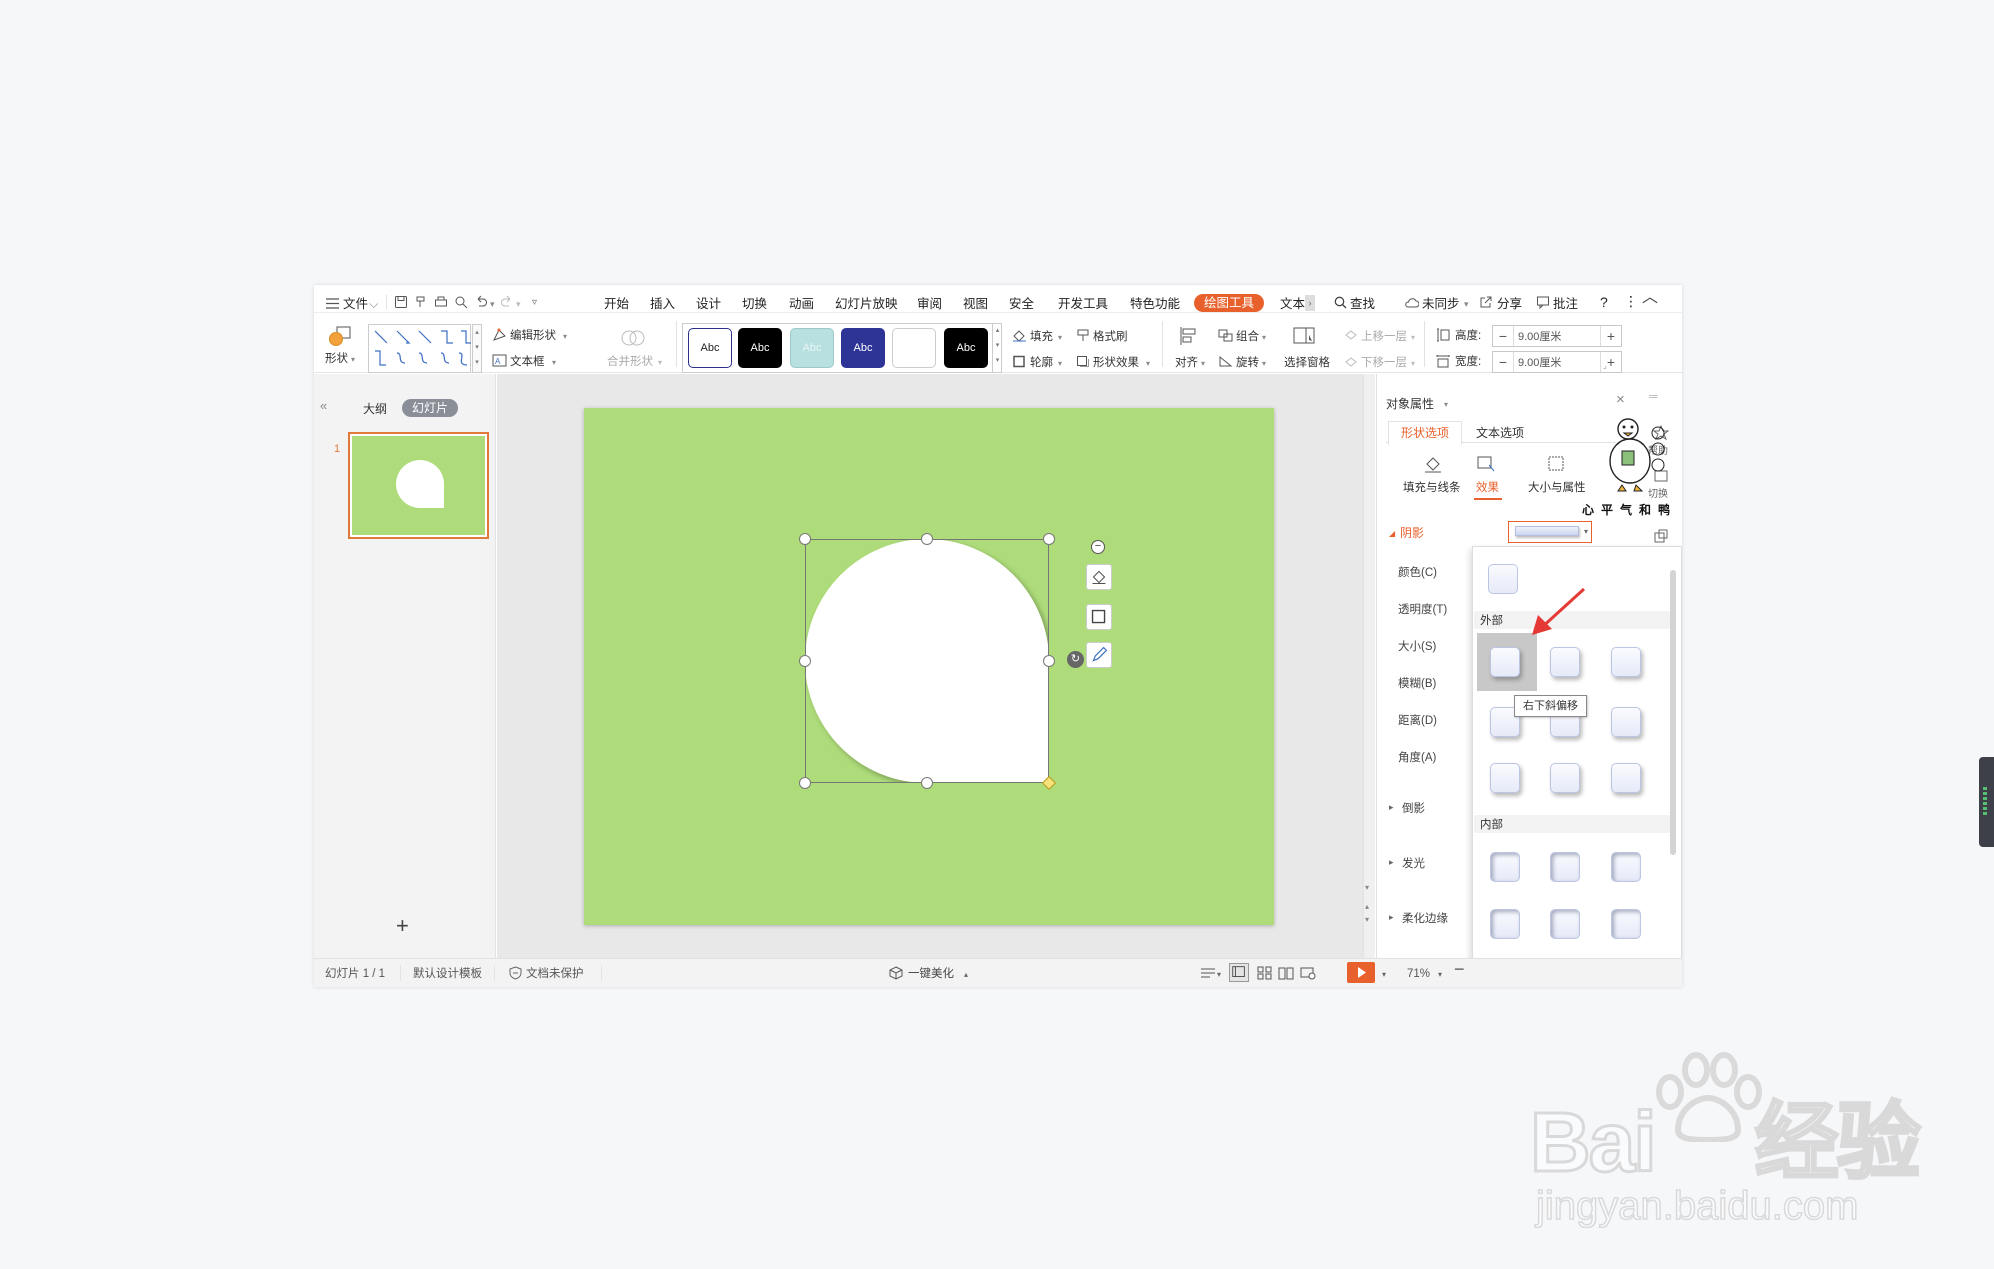 Image resolution: width=1994 pixels, height=1269 pixels. What do you see at coordinates (1611, 336) in the screenshot?
I see `height-increase-button: +` at bounding box center [1611, 336].